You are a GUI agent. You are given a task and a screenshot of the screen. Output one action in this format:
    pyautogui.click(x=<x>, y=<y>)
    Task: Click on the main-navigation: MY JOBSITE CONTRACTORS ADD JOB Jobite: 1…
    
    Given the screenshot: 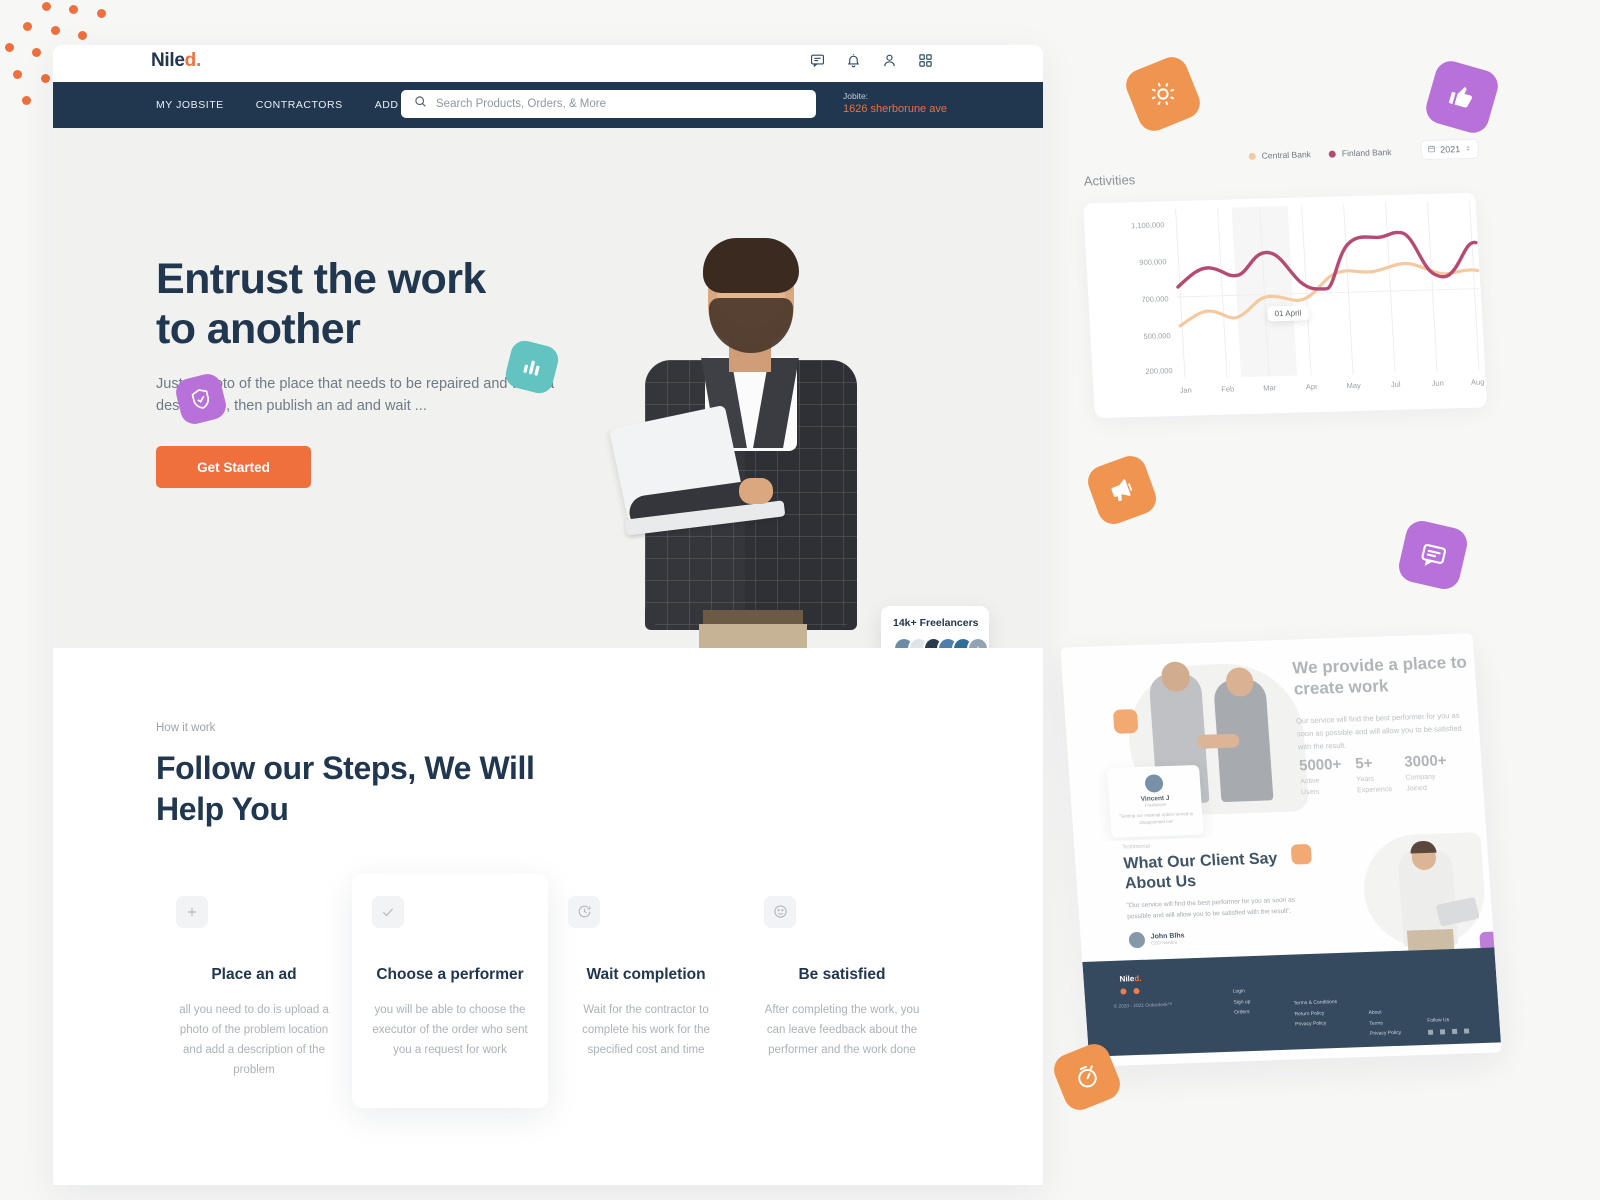 What is the action you would take?
    pyautogui.click(x=548, y=105)
    